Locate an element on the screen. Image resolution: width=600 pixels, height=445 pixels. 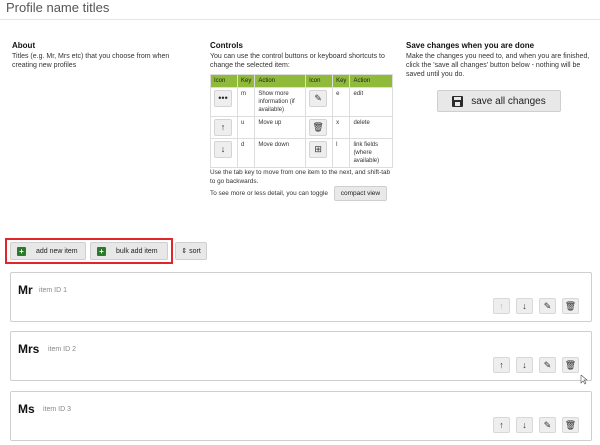
add-new-item-button: + add new item is located at coordinates (48, 251).